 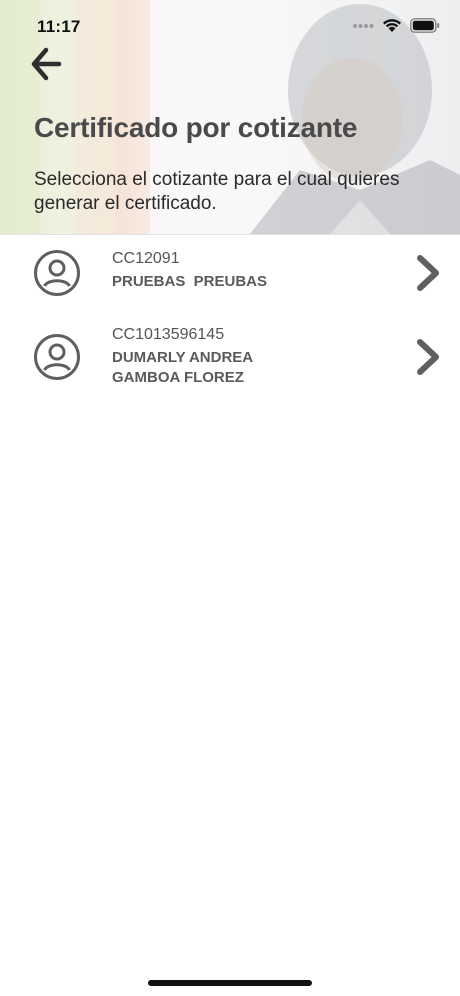 I want to click on status-icons, so click(x=396, y=25).